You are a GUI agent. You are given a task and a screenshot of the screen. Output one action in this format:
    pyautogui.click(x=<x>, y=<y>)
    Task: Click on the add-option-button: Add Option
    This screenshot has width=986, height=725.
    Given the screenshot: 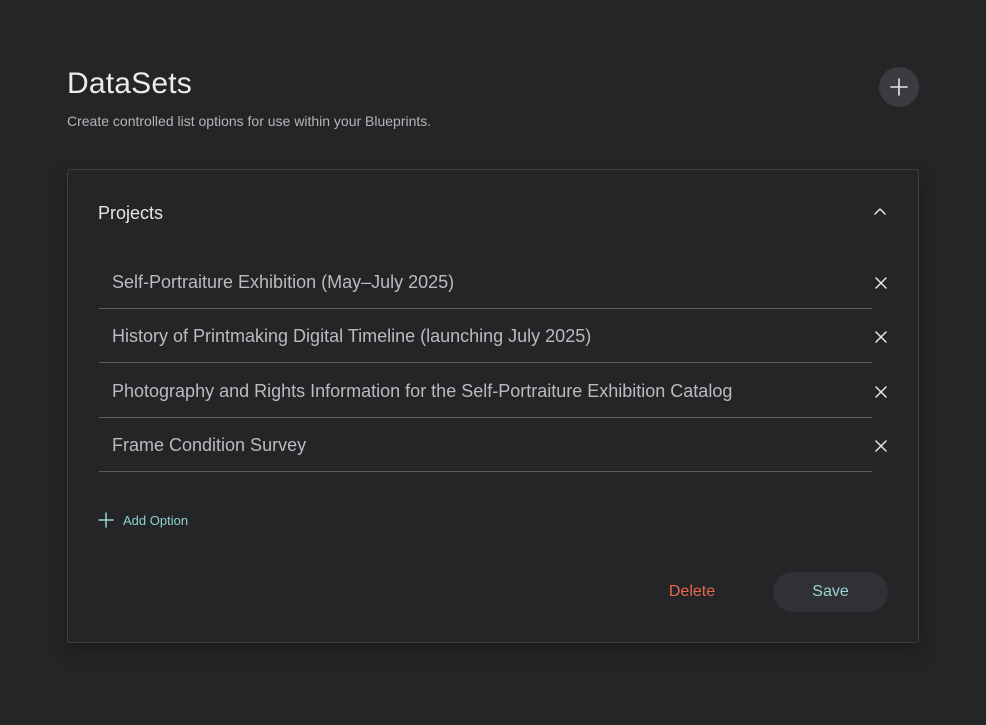 What is the action you would take?
    pyautogui.click(x=143, y=520)
    